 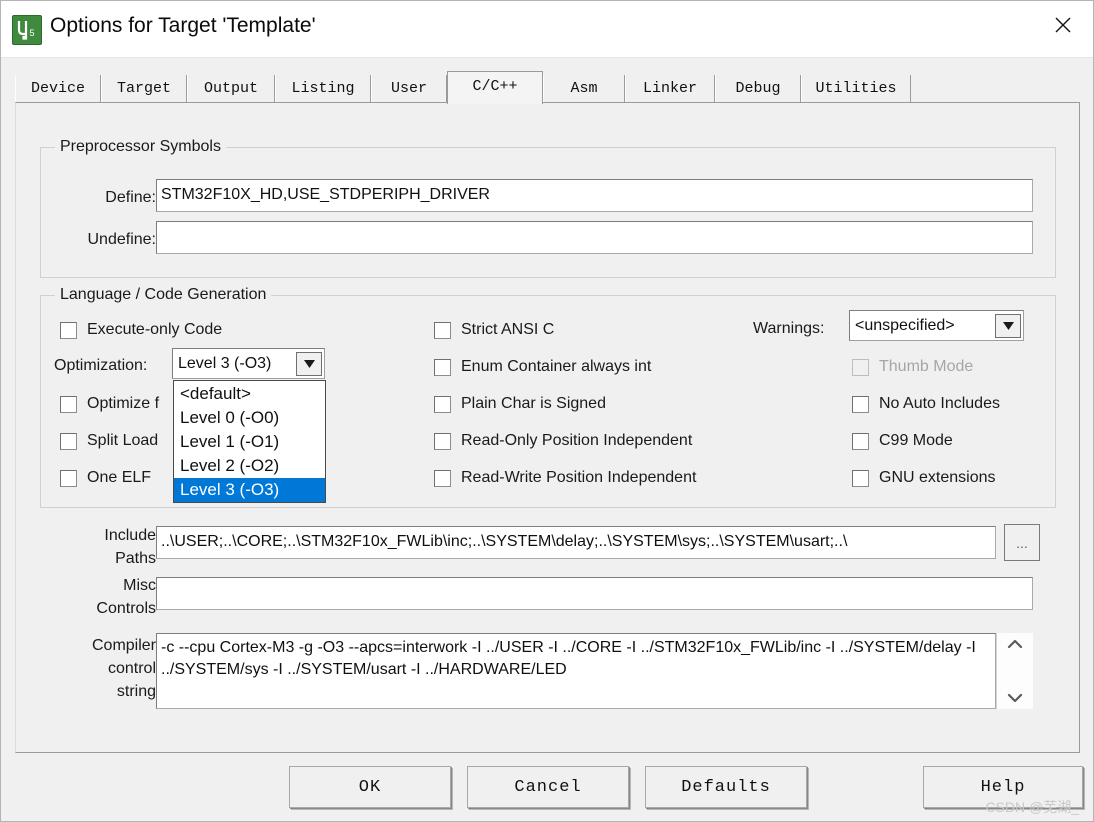 I want to click on compiler-string-label-line3: string, so click(x=136, y=691).